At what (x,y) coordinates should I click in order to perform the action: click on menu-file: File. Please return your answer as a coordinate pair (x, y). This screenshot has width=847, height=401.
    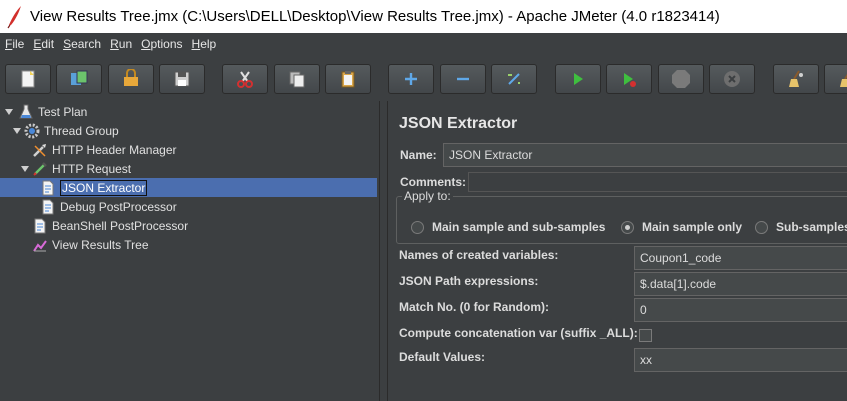
    Looking at the image, I should click on (14, 44).